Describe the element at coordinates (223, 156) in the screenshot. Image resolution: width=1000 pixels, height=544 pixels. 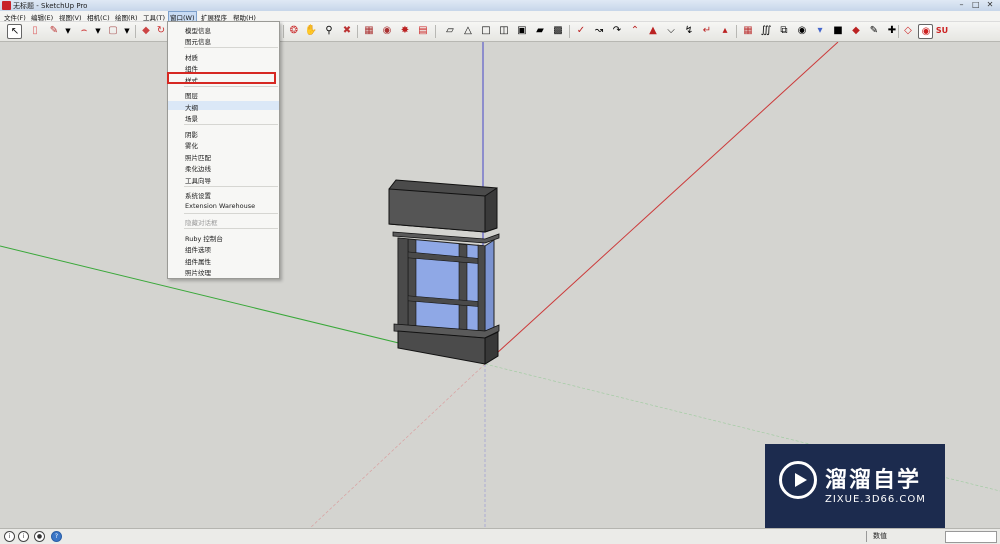
I see `menu-item-match-photo: 照片匹配` at that location.